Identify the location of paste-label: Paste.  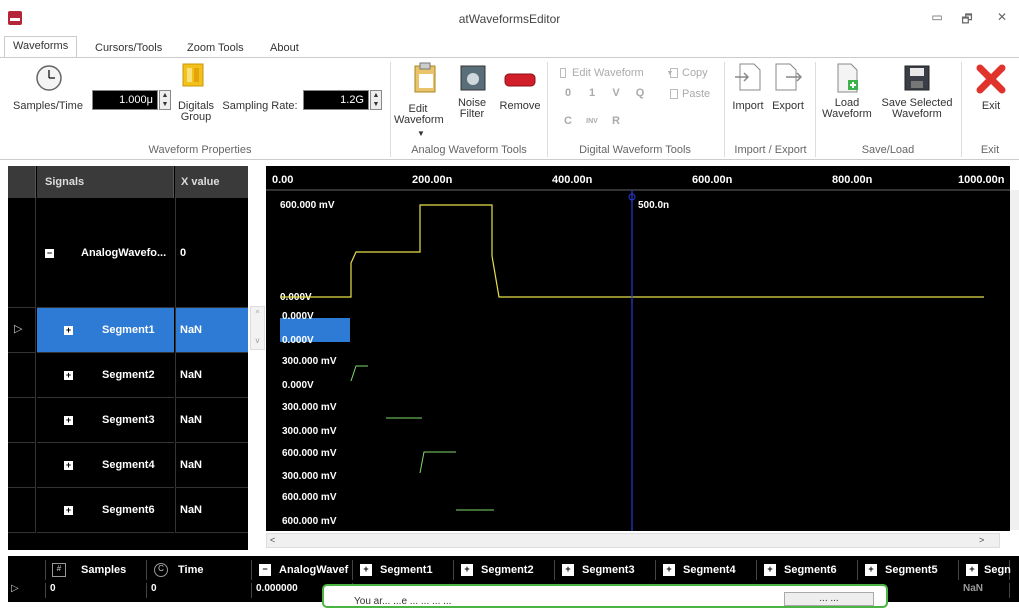
(696, 94).